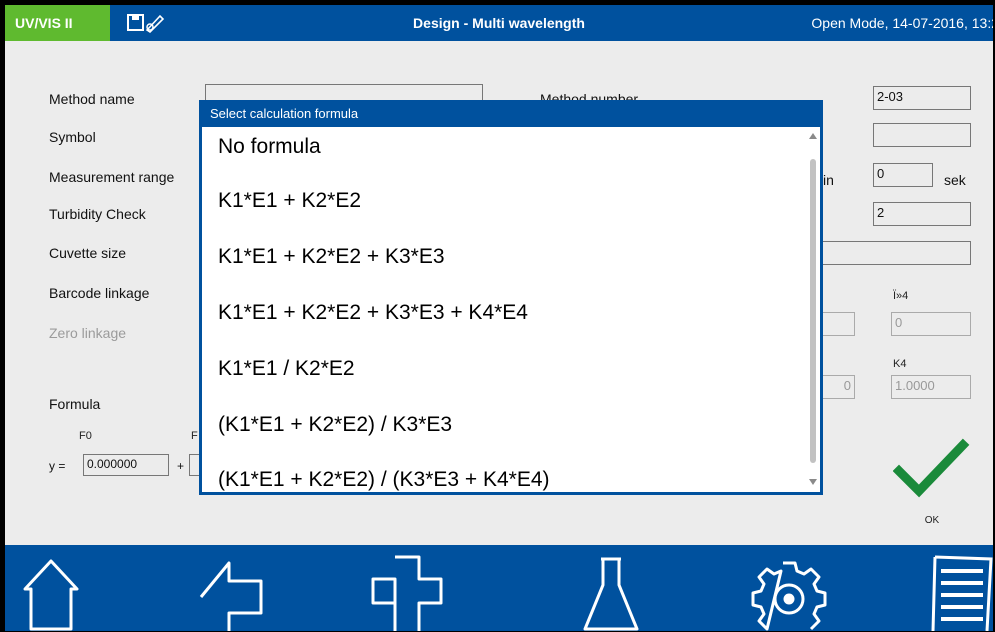 The width and height of the screenshot is (995, 632). What do you see at coordinates (231, 596) in the screenshot?
I see `back-arrow-icon` at bounding box center [231, 596].